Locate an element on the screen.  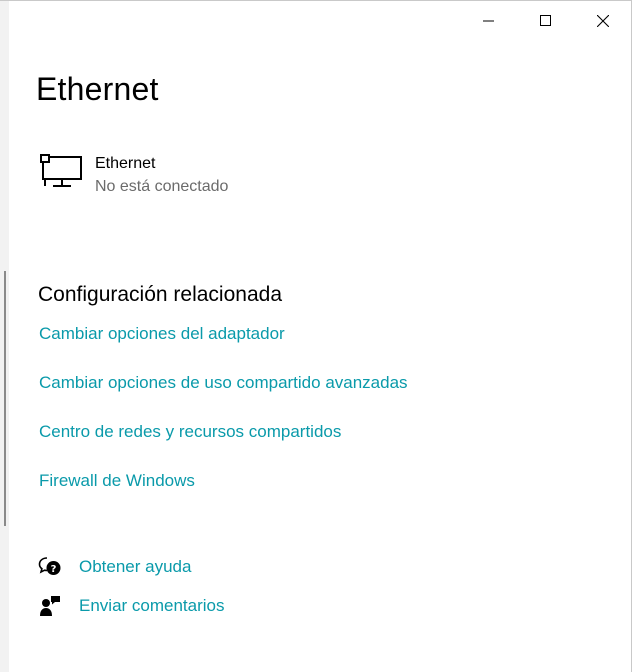
chat-help-icon: ? is located at coordinates (49, 566).